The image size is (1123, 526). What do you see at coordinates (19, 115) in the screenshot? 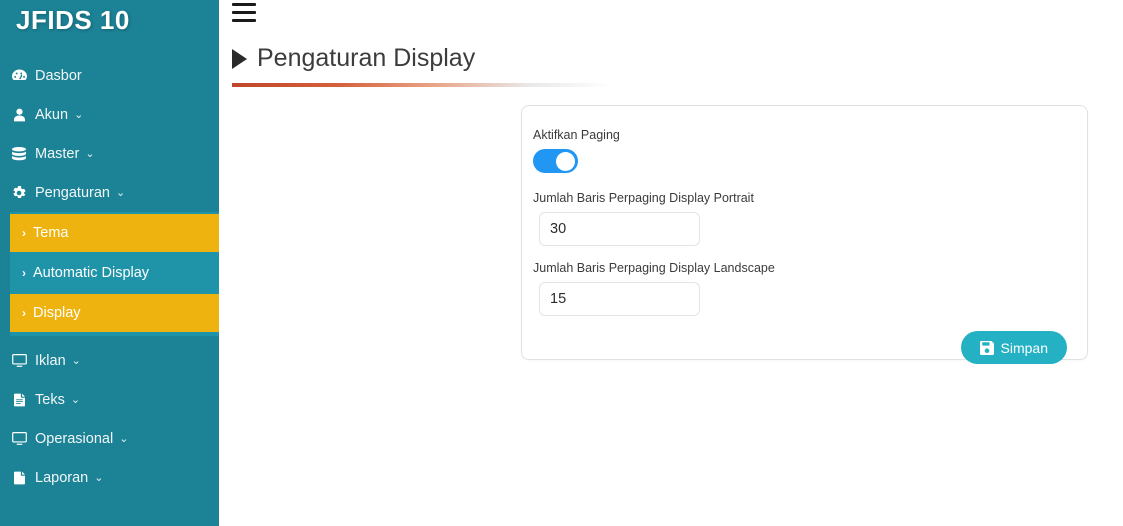
I see `user-icon` at bounding box center [19, 115].